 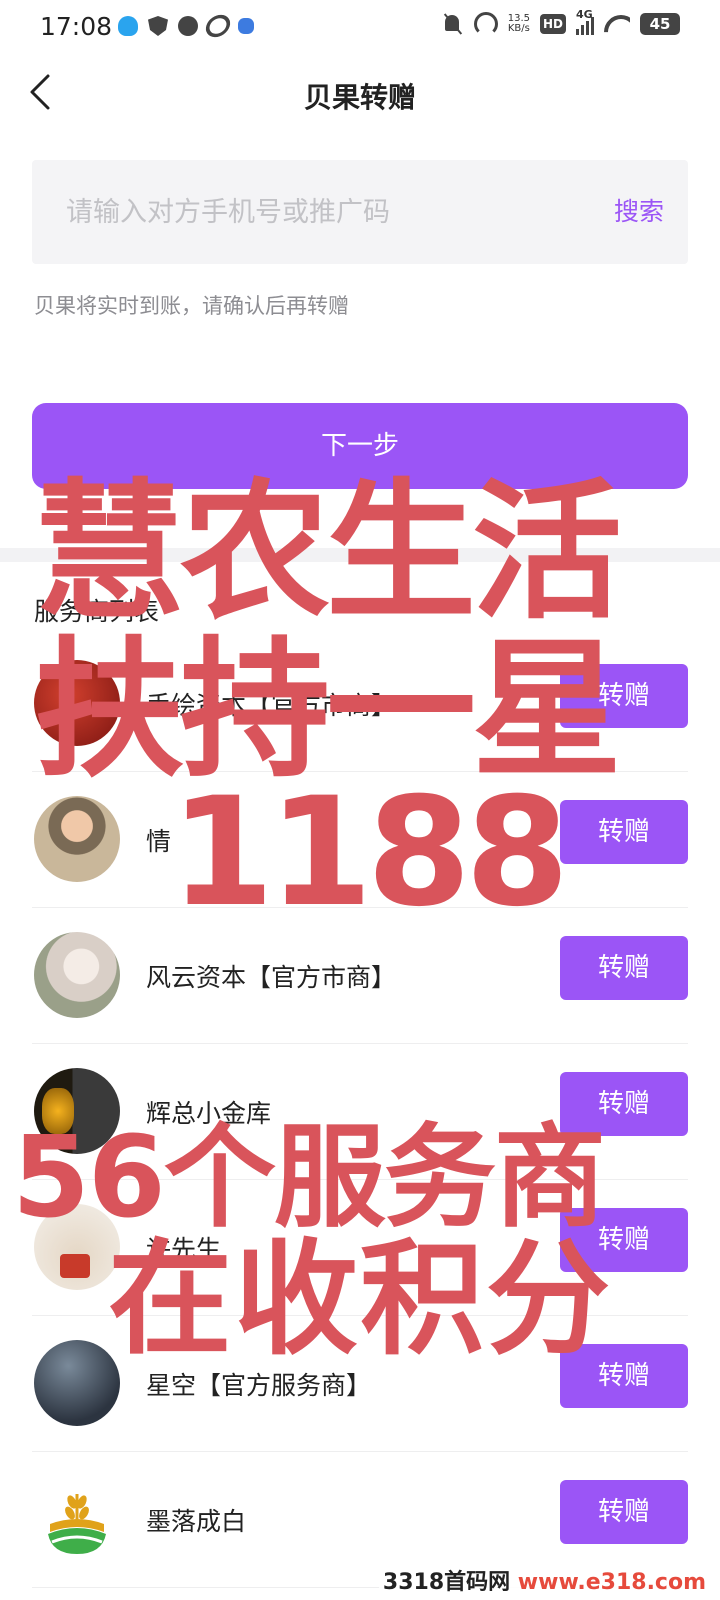 I want to click on watermark-site: 3318首码网, so click(x=446, y=1582).